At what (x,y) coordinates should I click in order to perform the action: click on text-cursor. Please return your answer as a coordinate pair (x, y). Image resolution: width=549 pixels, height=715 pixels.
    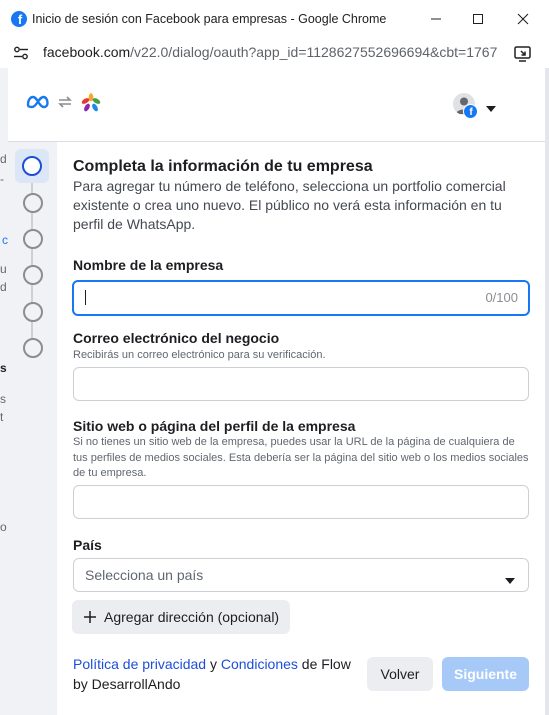
    Looking at the image, I should click on (85, 297).